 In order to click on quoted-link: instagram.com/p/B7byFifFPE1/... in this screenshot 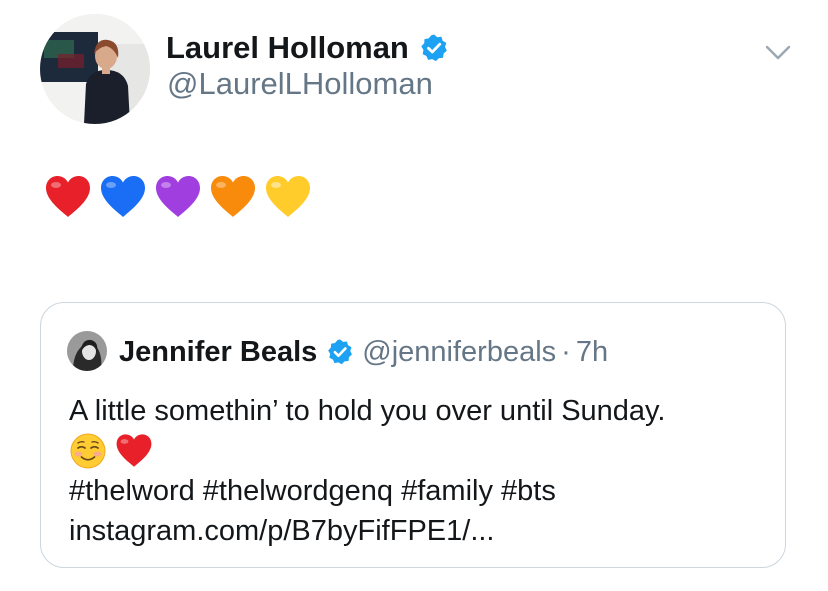, I will do `click(367, 531)`.